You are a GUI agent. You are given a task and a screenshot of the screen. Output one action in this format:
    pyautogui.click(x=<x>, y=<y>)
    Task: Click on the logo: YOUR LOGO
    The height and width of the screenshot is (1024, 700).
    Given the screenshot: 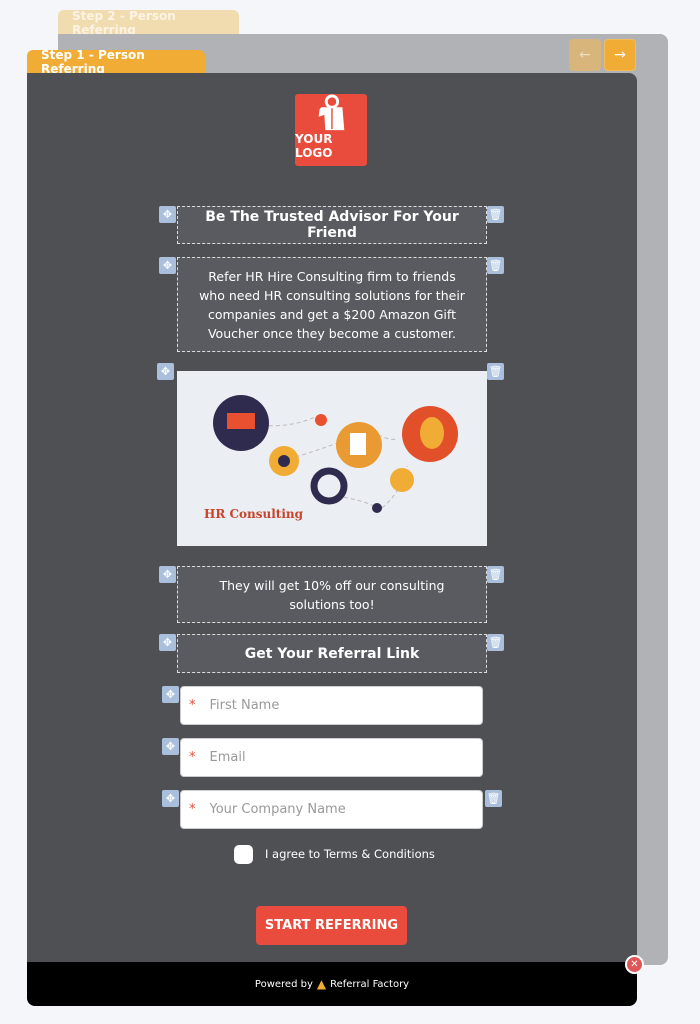 What is the action you would take?
    pyautogui.click(x=331, y=130)
    